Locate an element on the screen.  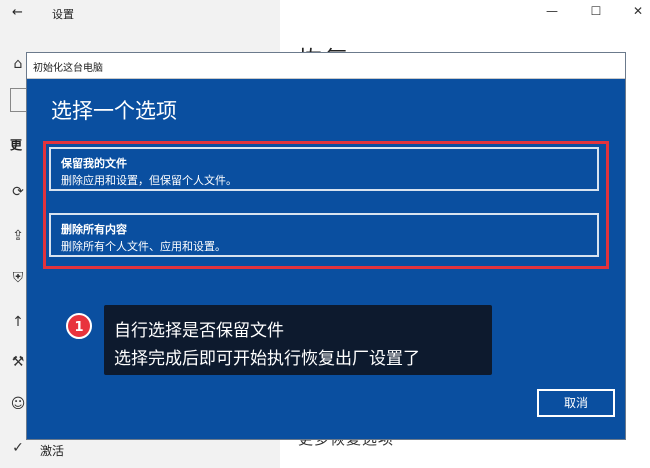
back-arrow-icon: ← is located at coordinates (17, 12).